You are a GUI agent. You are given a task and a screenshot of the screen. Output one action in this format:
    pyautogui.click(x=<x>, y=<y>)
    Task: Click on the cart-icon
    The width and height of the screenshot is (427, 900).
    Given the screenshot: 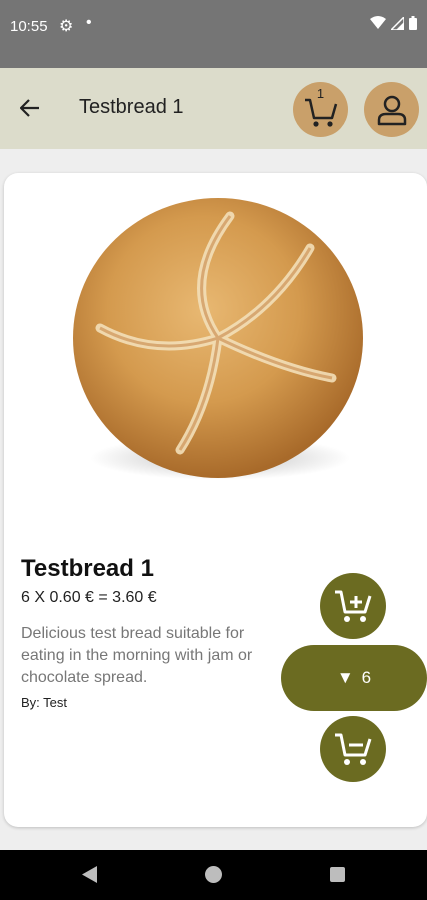 What is the action you would take?
    pyautogui.click(x=321, y=112)
    